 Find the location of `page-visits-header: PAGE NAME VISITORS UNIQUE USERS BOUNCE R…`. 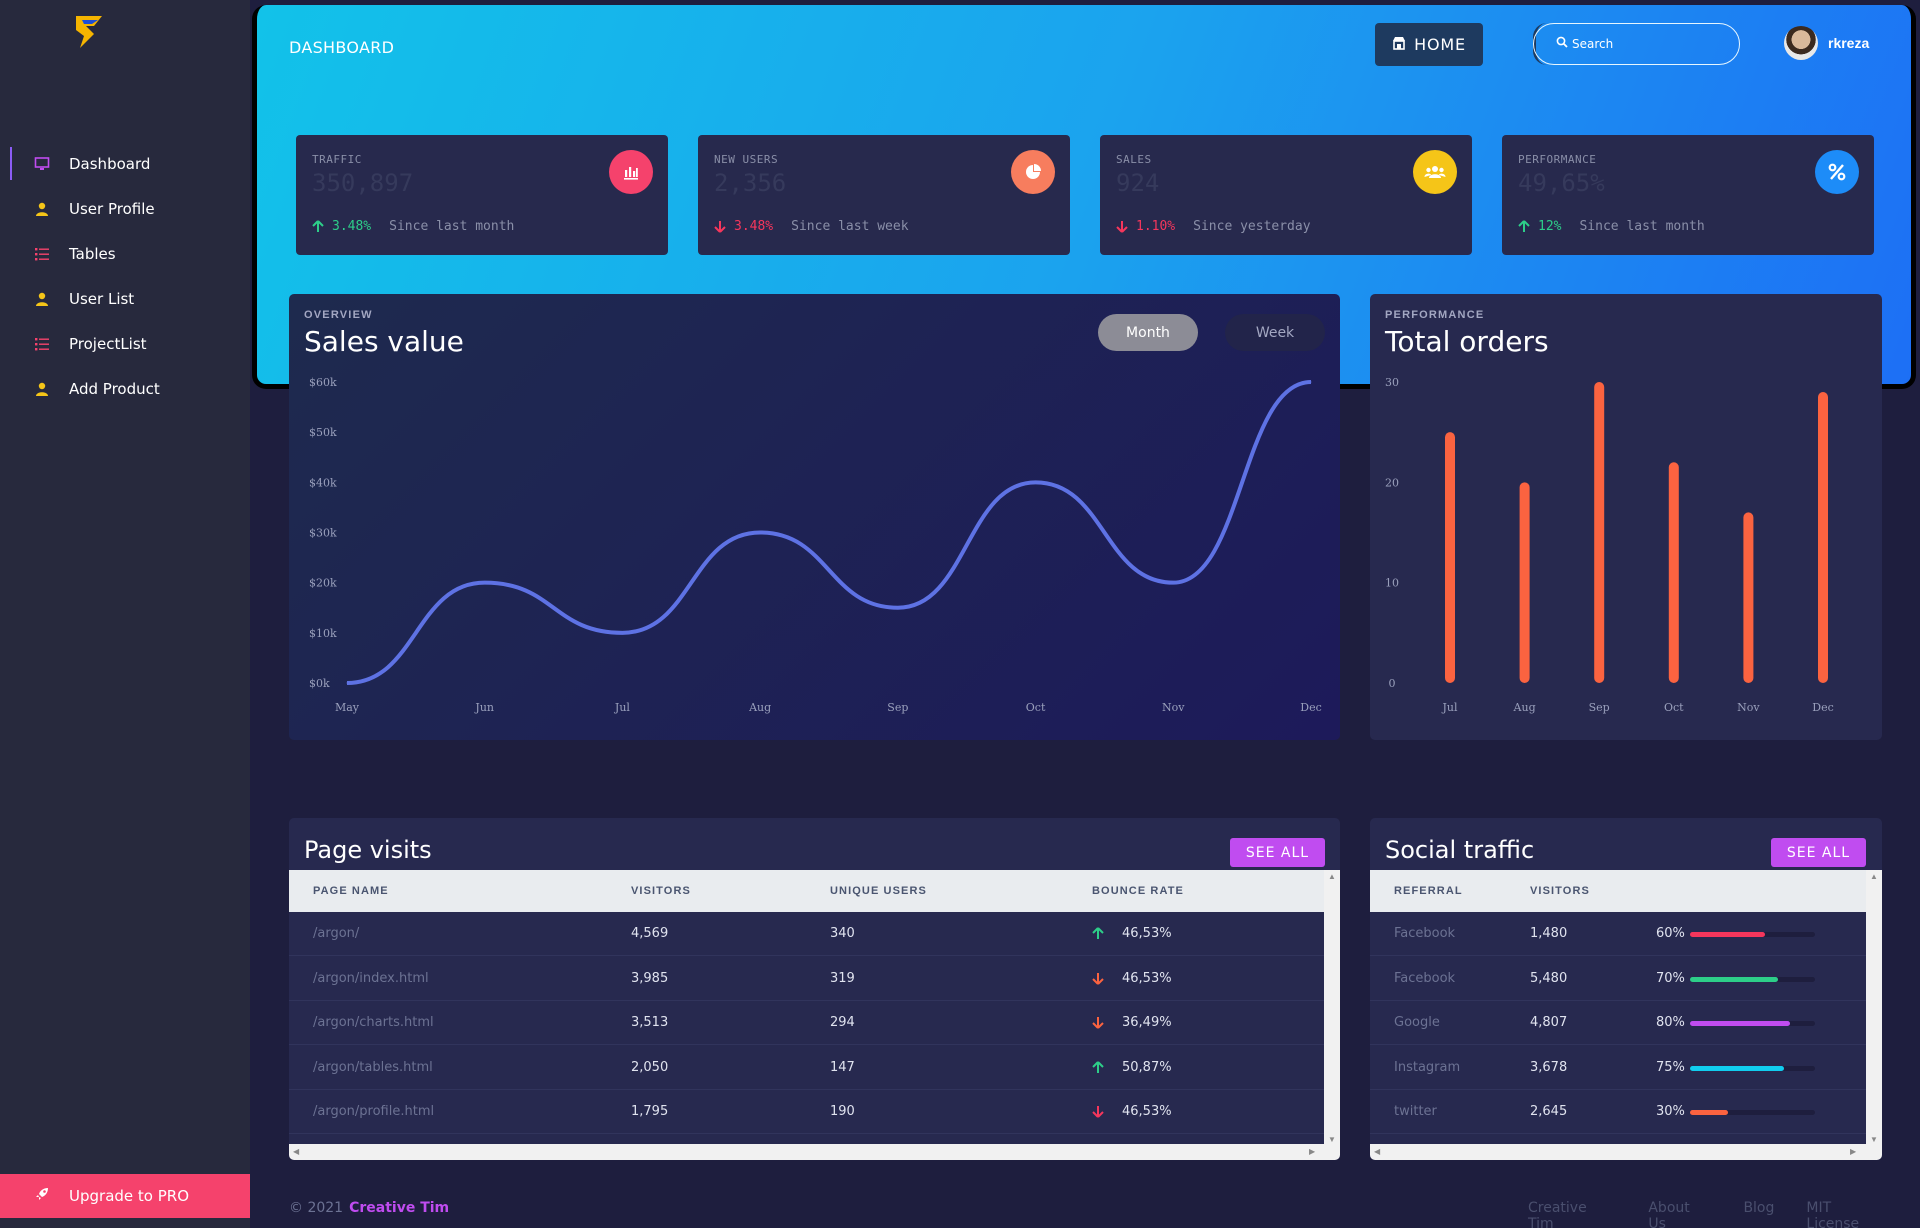

page-visits-header: PAGE NAME VISITORS UNIQUE USERS BOUNCE R… is located at coordinates (806, 891).